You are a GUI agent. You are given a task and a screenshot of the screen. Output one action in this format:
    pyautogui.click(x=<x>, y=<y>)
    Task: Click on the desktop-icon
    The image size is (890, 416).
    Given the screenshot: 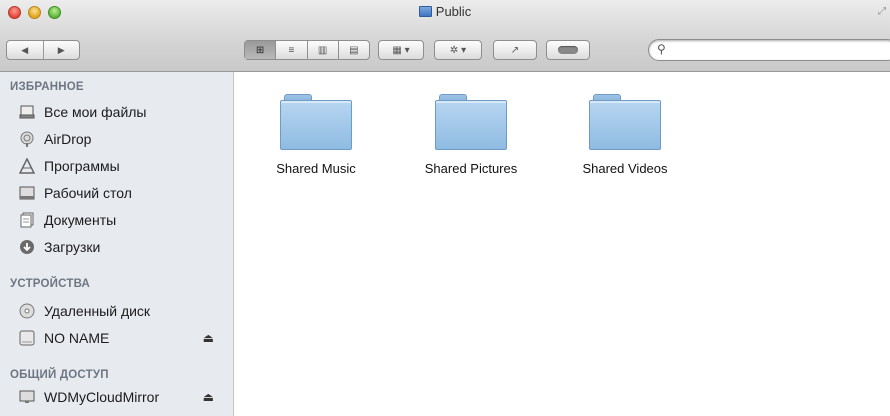 What is the action you would take?
    pyautogui.click(x=27, y=193)
    